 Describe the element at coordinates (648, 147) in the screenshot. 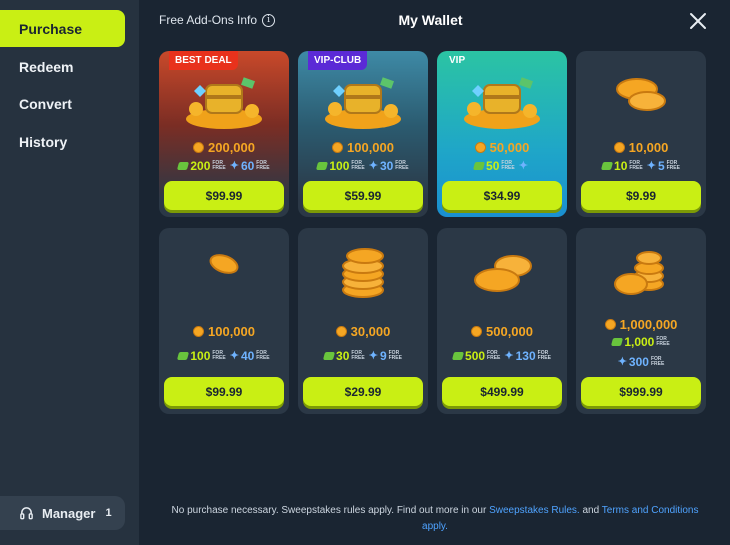

I see `coins-value: 10,000` at that location.